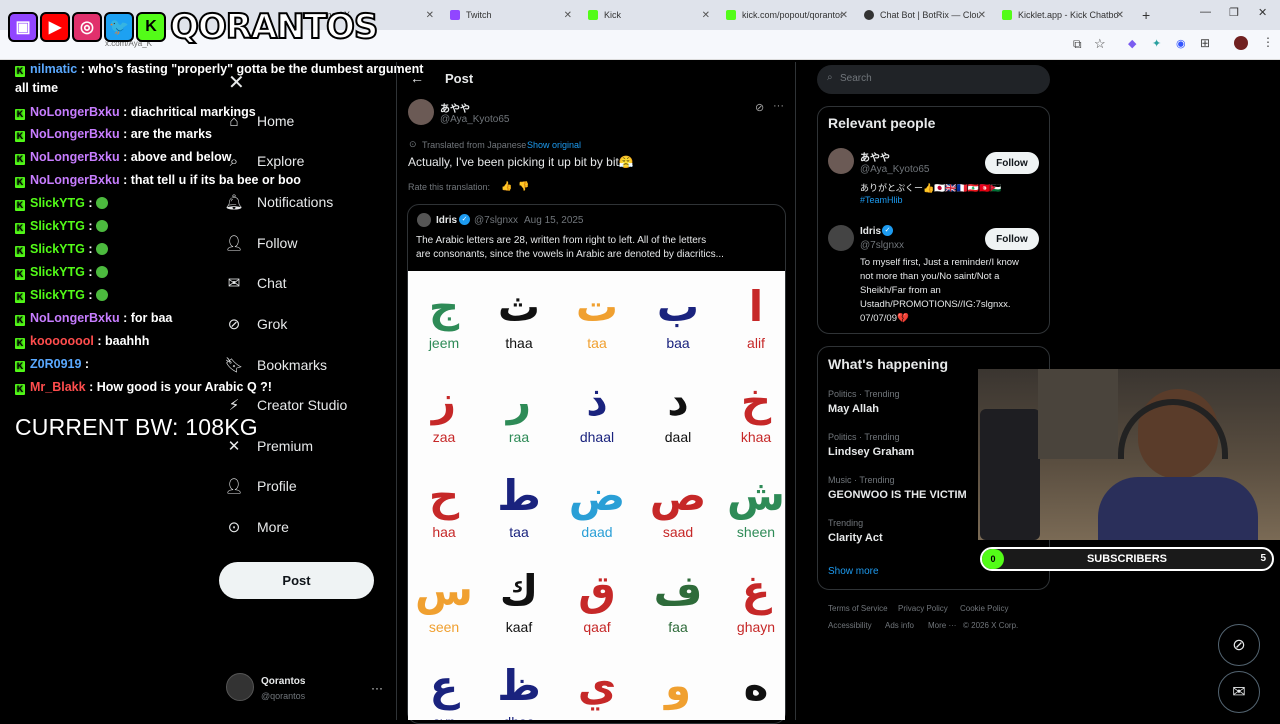 This screenshot has width=1280, height=724. Describe the element at coordinates (755, 686) in the screenshot. I see `arabic-letter: ه` at that location.